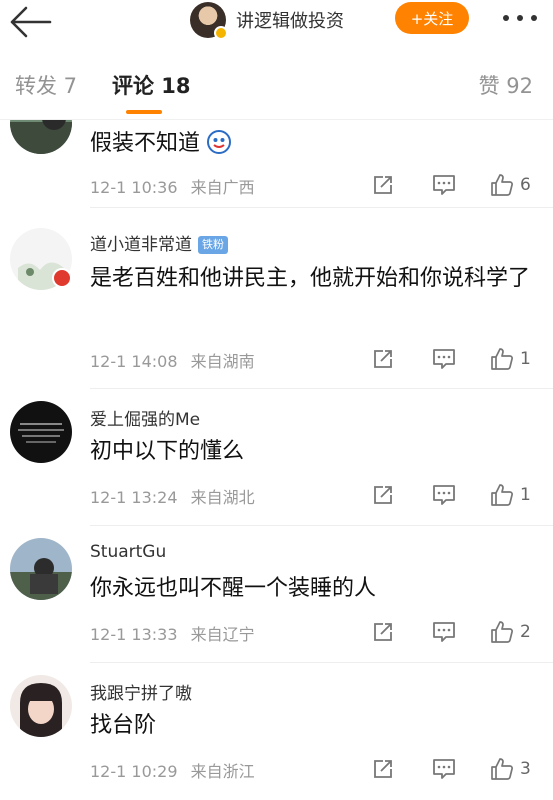 This screenshot has height=800, width=553. Describe the element at coordinates (134, 497) in the screenshot. I see `comment-time: 12-1 13:24` at that location.